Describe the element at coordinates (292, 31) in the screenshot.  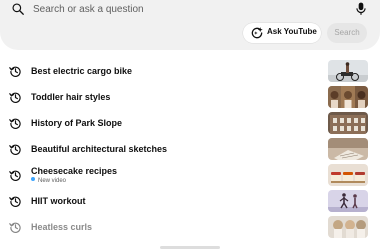
I see `ask-youtube-label: Ask YouTube` at that location.